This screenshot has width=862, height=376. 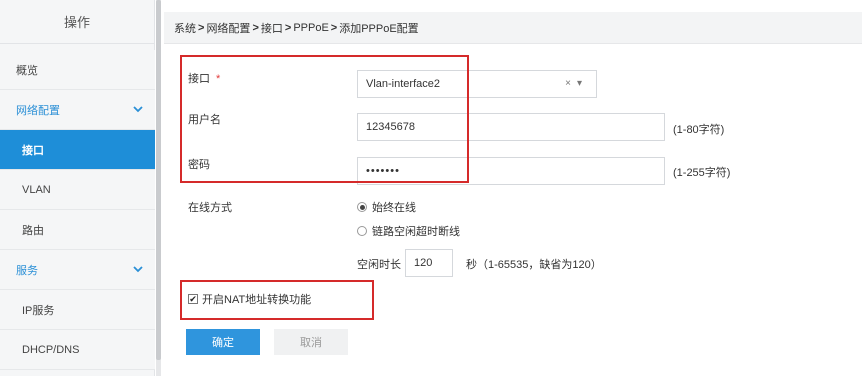 I want to click on radio-always-online: 始终在线, so click(x=386, y=207).